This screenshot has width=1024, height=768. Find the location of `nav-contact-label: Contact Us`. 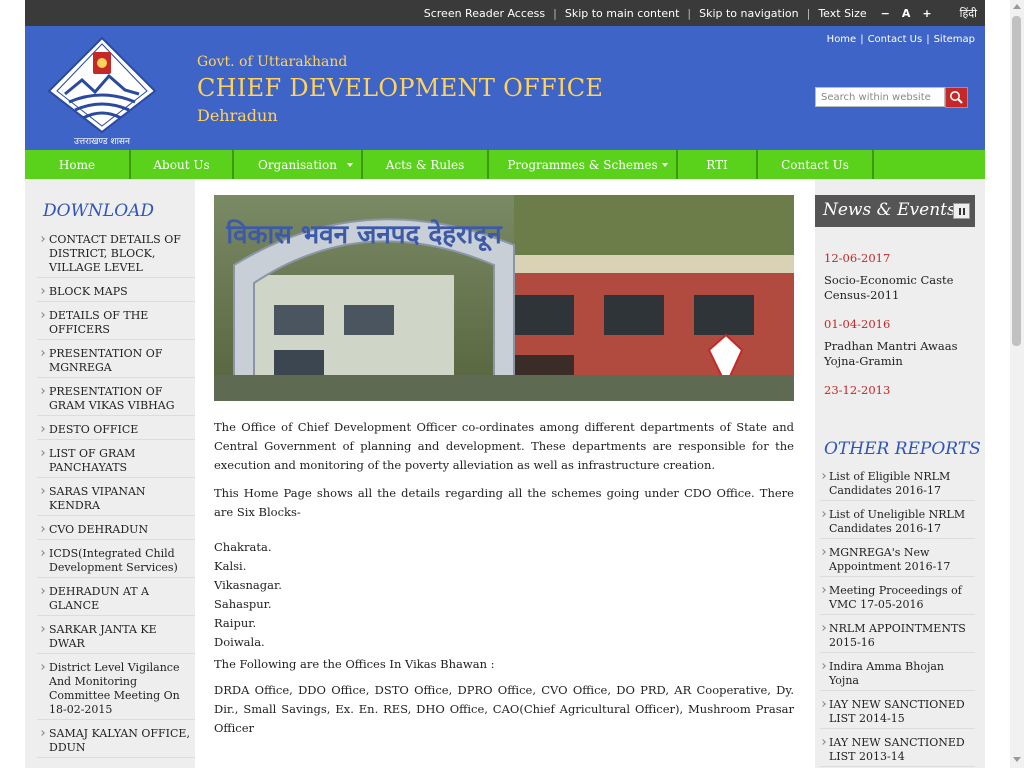

nav-contact-label: Contact Us is located at coordinates (815, 164).